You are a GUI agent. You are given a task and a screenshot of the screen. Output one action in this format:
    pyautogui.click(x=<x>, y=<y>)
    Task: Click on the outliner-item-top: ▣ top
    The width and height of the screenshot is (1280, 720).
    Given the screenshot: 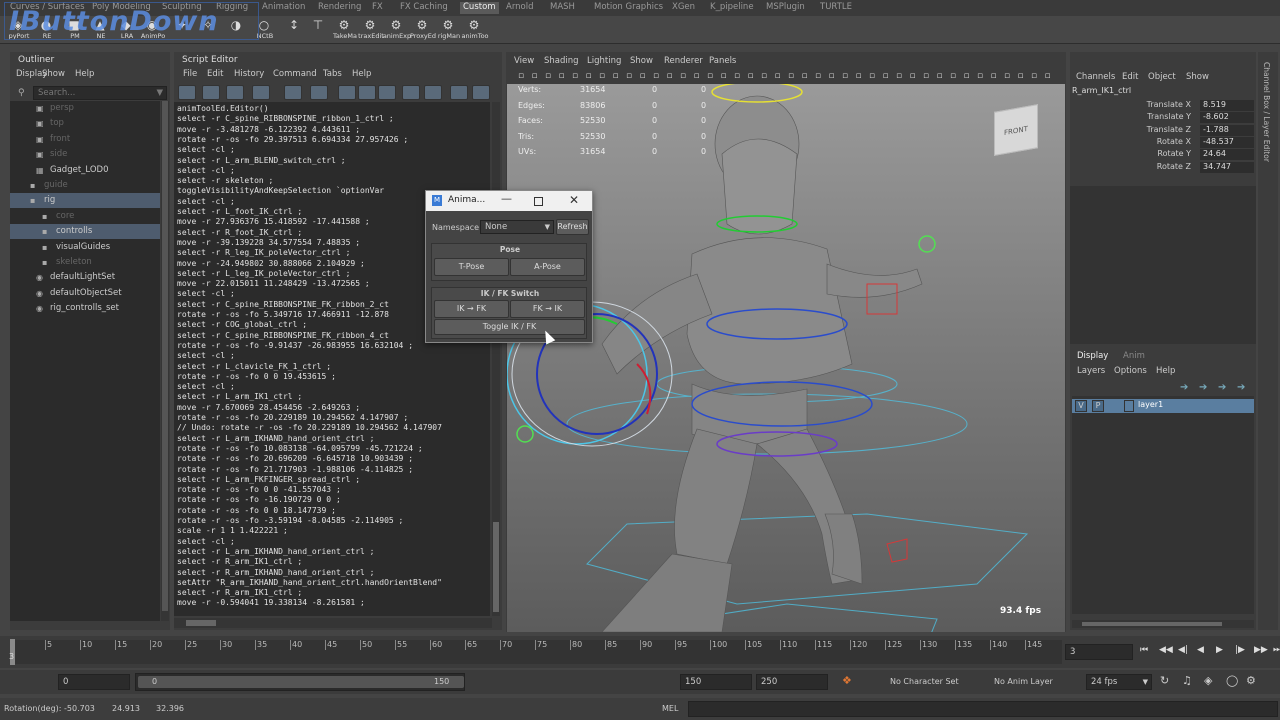 What is the action you would take?
    pyautogui.click(x=85, y=123)
    